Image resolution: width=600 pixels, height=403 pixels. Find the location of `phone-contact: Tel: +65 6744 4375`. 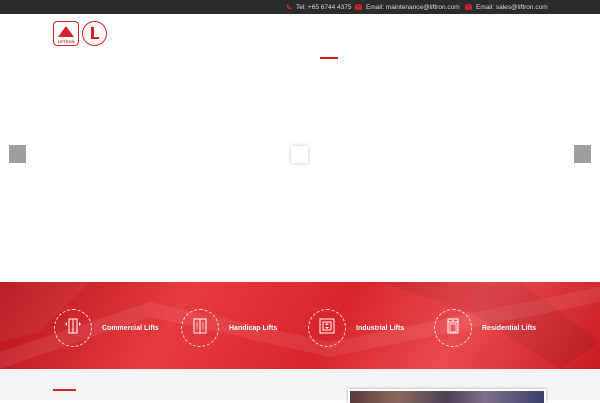

phone-contact: Tel: +65 6744 4375 is located at coordinates (318, 7).